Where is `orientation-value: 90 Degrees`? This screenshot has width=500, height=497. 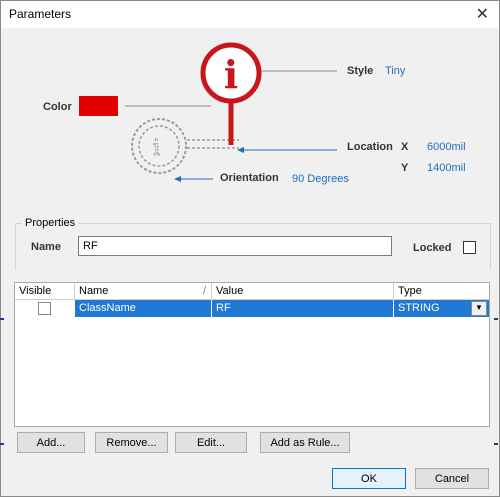 orientation-value: 90 Degrees is located at coordinates (320, 179).